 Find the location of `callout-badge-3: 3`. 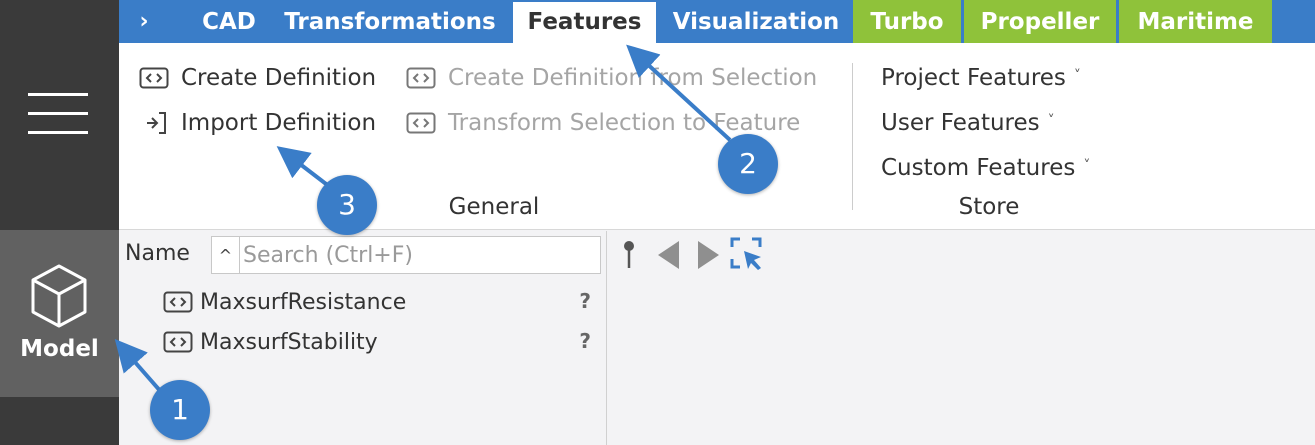

callout-badge-3: 3 is located at coordinates (347, 205).